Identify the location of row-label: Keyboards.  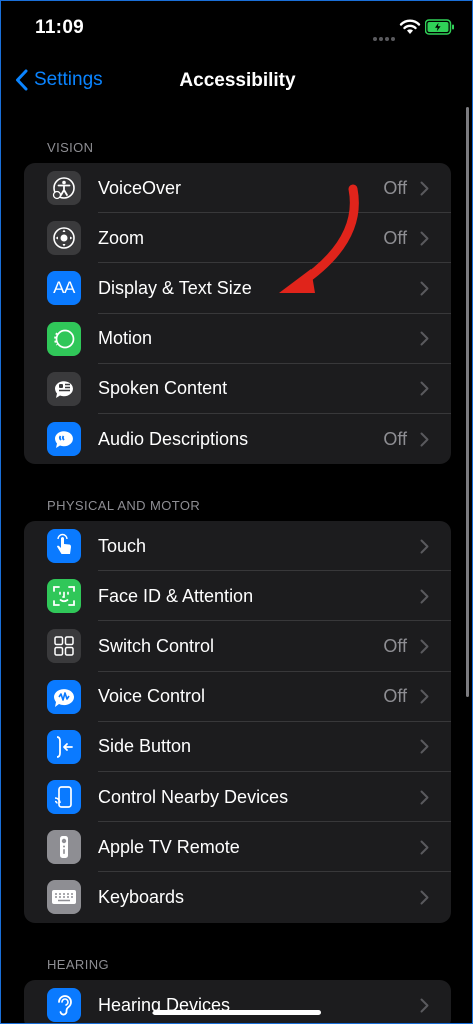
(141, 896).